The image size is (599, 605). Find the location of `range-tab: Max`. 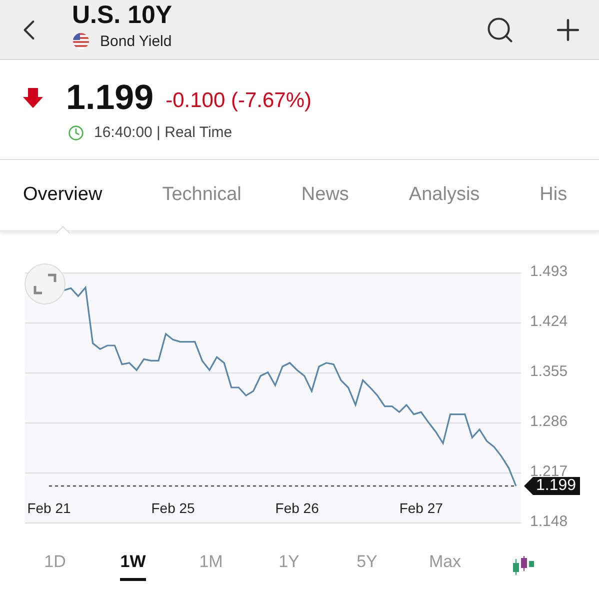

range-tab: Max is located at coordinates (445, 565).